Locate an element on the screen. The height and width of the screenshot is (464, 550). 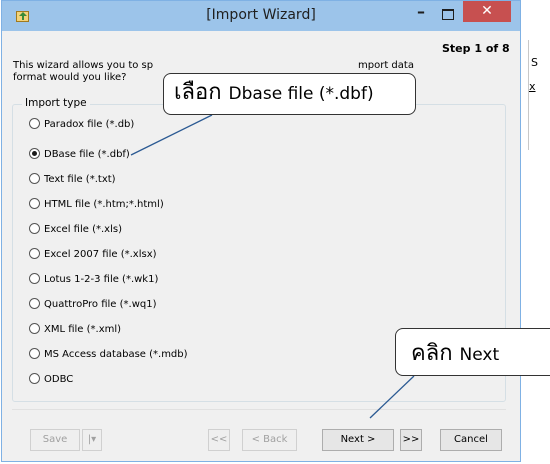
callout-click-next: คลิก Next is located at coordinates (472, 352).